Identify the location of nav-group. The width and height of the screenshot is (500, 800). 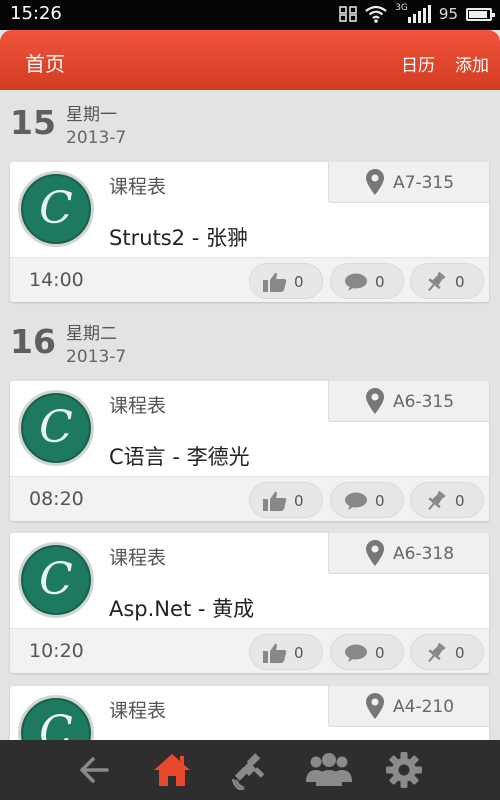
(328, 770).